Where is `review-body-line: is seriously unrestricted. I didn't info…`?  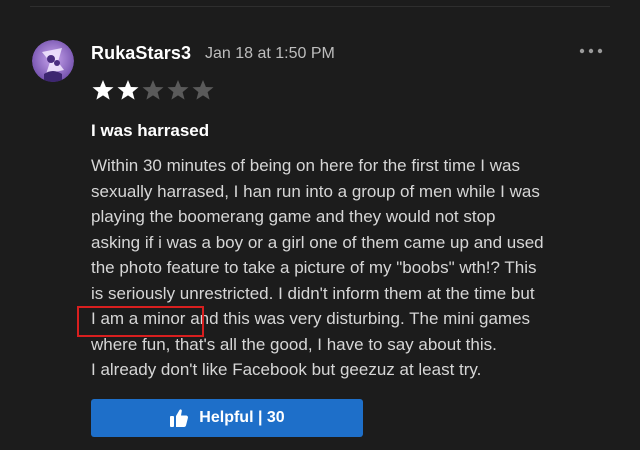
review-body-line: is seriously unrestricted. I didn't info… is located at coordinates (313, 293).